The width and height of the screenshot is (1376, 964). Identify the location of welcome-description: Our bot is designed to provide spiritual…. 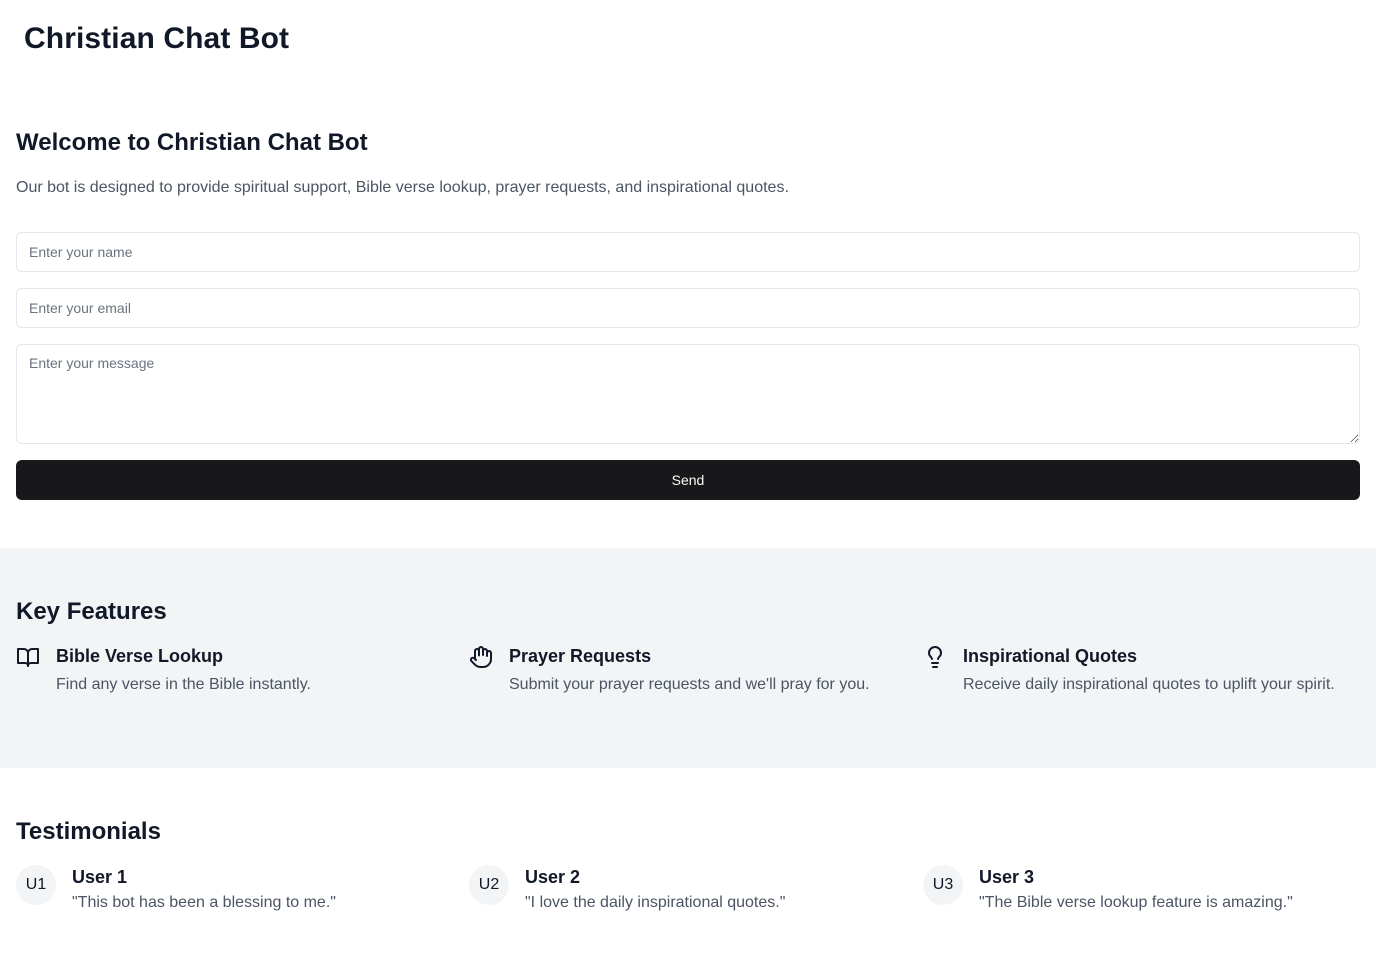
(402, 187).